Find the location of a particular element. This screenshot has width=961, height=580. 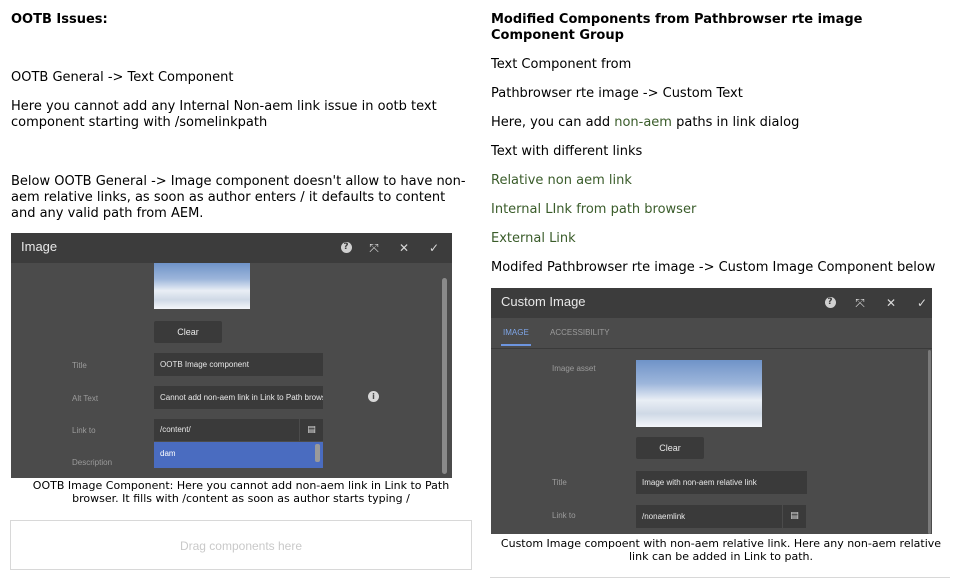

right-line-3-prefix: Here, you can add is located at coordinates (553, 122).